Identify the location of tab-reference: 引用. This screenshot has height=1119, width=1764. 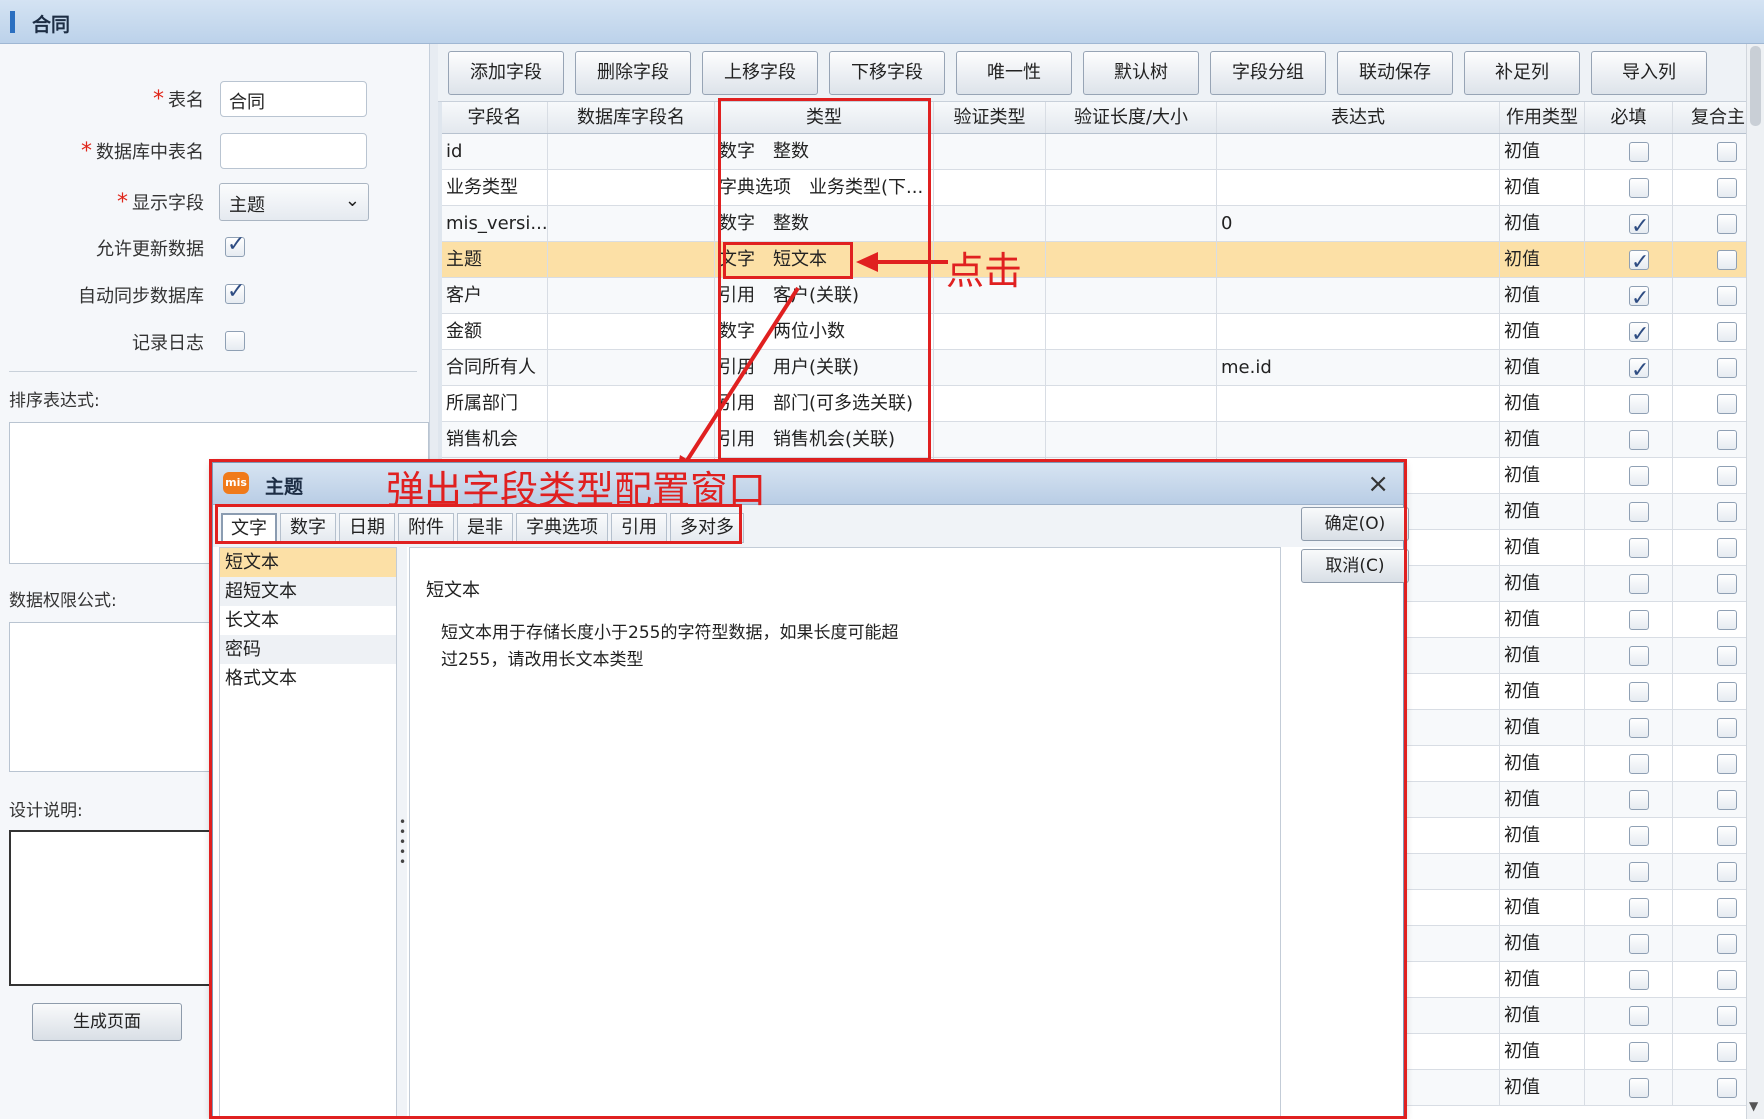
(639, 528).